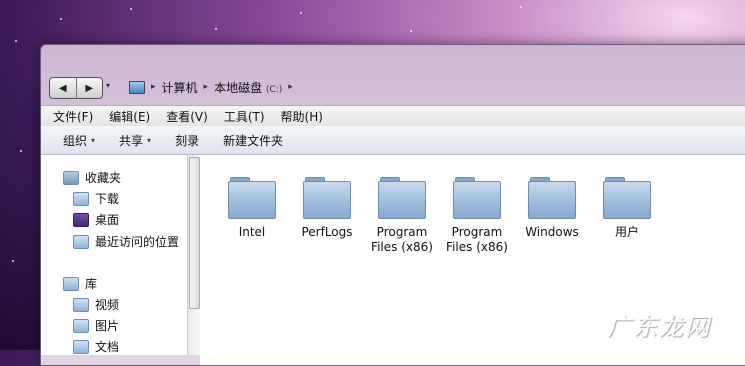 Image resolution: width=745 pixels, height=366 pixels. I want to click on menu-help: 帮助(H), so click(302, 116).